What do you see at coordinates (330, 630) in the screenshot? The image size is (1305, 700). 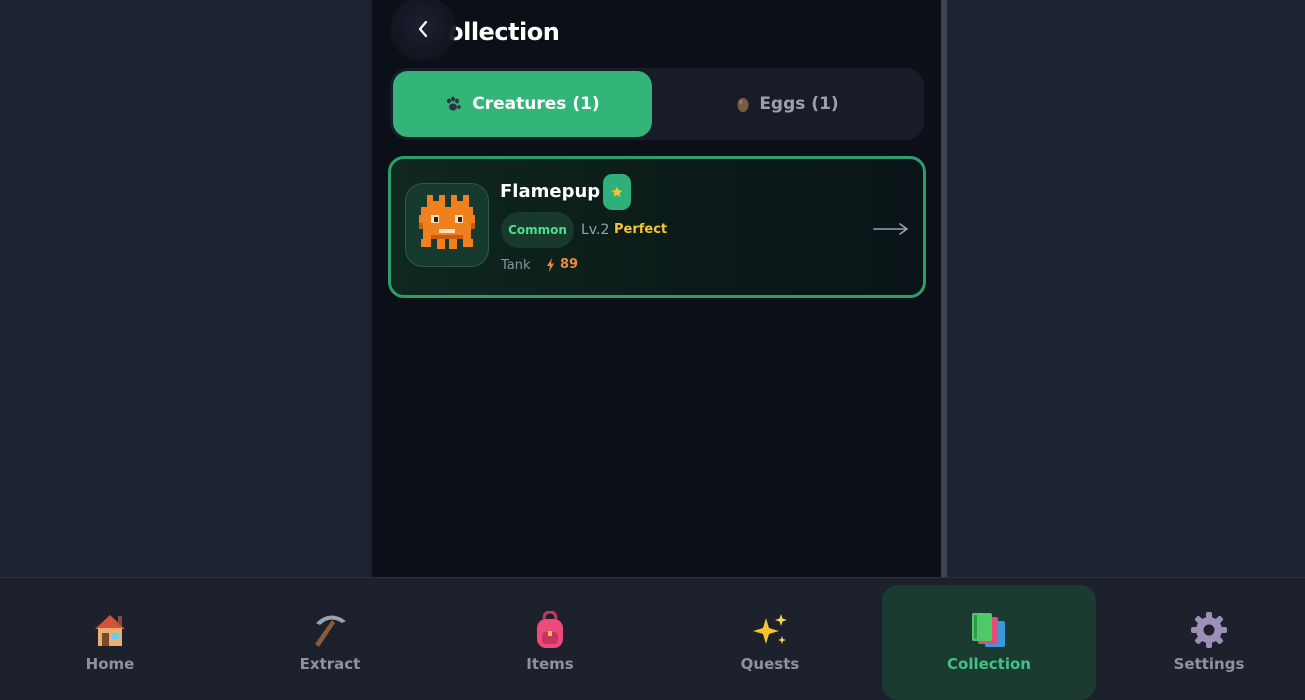 I see `pickaxe-icon` at bounding box center [330, 630].